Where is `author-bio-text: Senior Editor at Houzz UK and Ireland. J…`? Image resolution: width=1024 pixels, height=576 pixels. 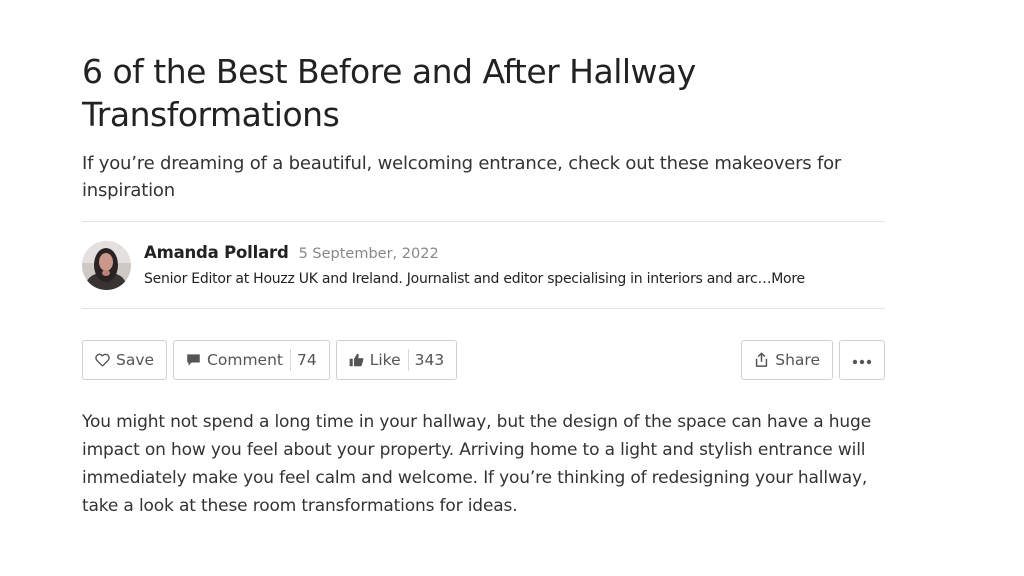
author-bio-text: Senior Editor at Houzz UK and Ireland. J… is located at coordinates (458, 279).